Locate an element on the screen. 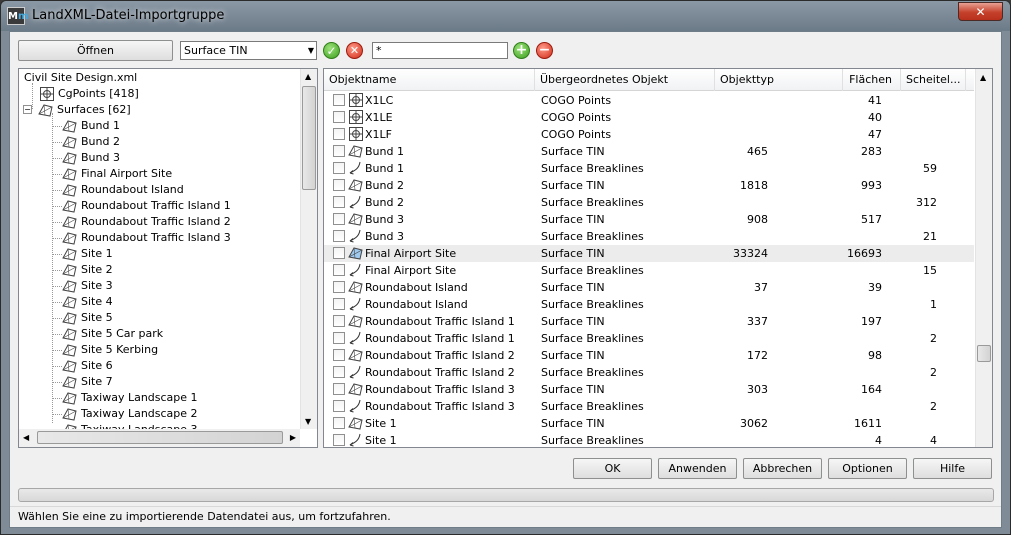 The image size is (1011, 535). cancel-button: Abbrechen is located at coordinates (782, 468).